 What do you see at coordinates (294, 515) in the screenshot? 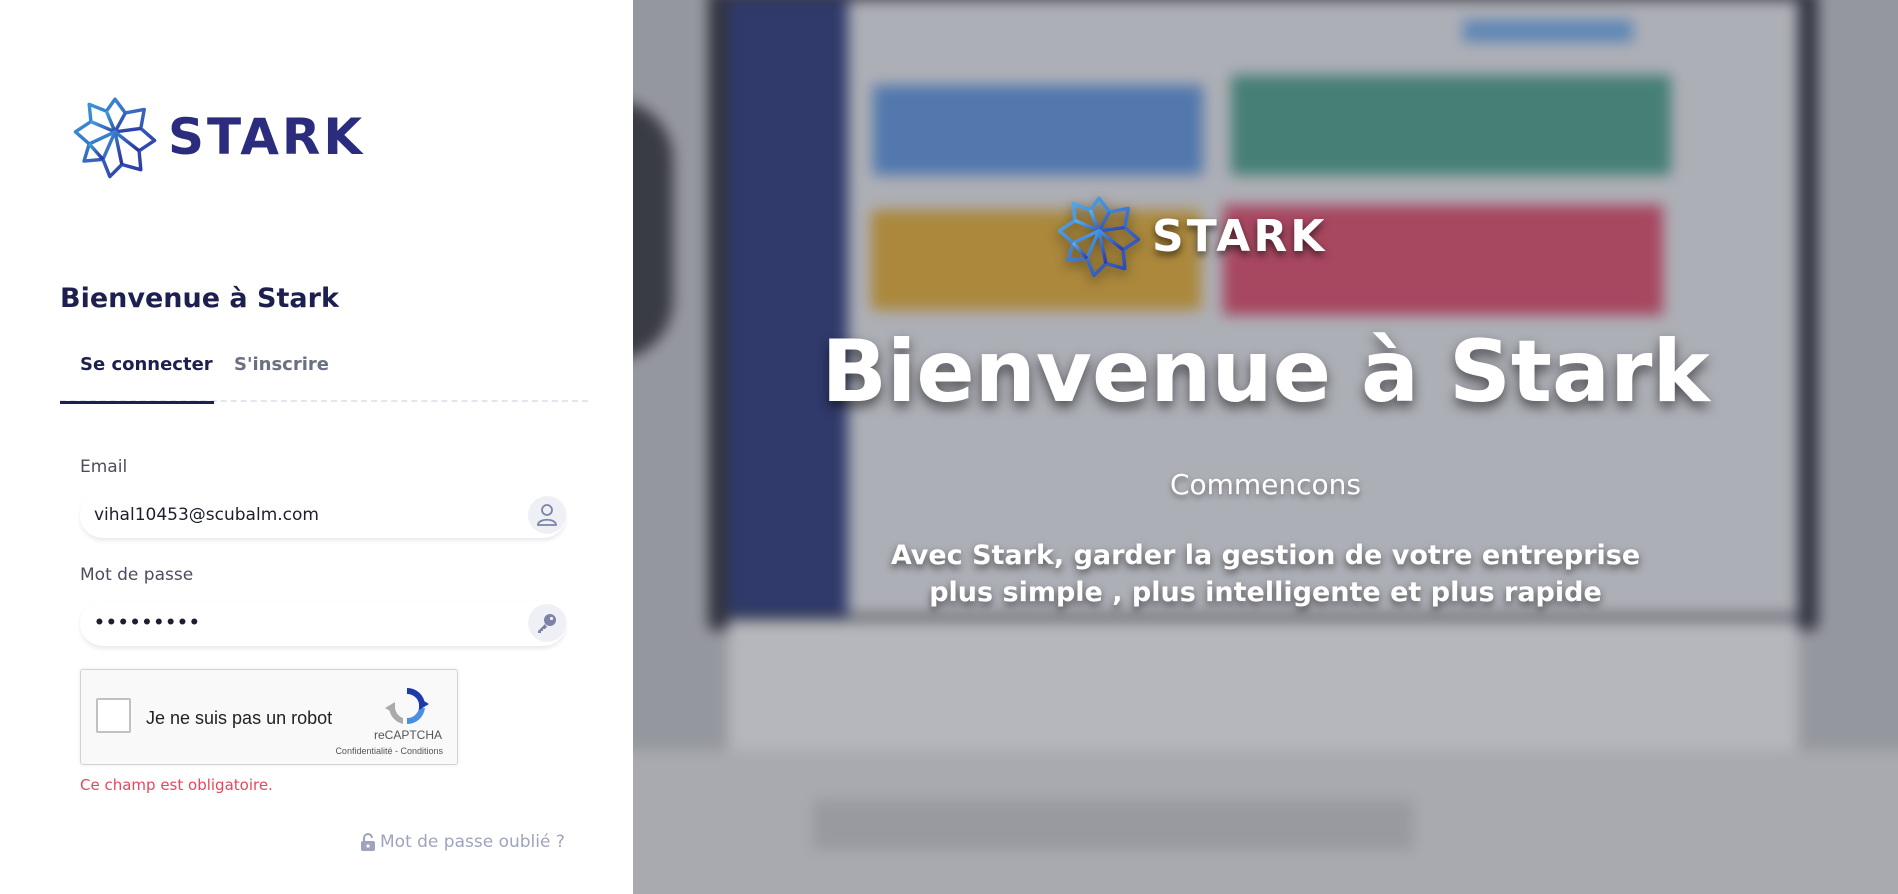
I see `email-field` at bounding box center [294, 515].